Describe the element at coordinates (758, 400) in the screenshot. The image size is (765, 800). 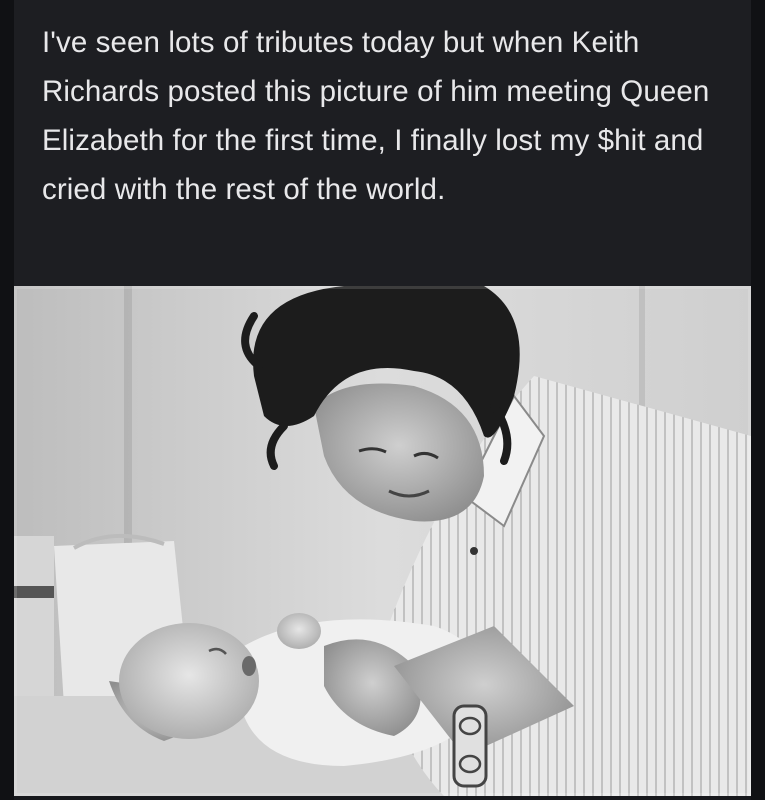
I see `right-border` at that location.